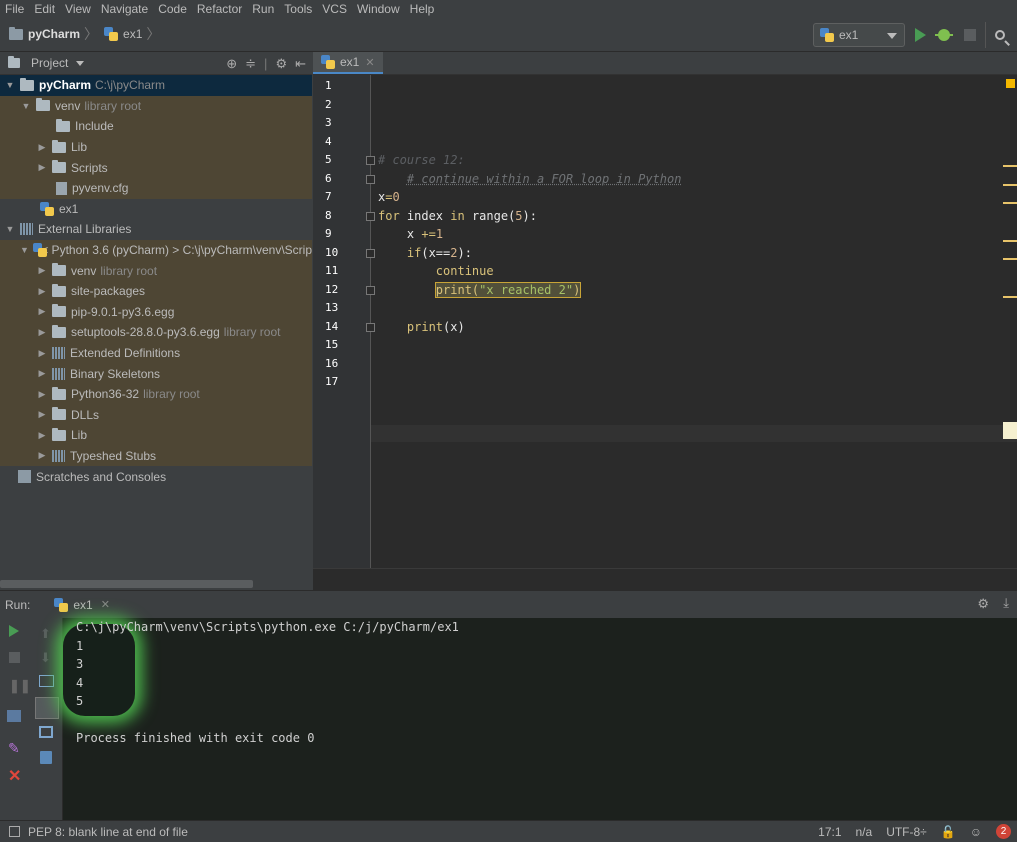 The width and height of the screenshot is (1017, 842). What do you see at coordinates (135, 34) in the screenshot?
I see `breadcrumb-file: ex1 〉` at bounding box center [135, 34].